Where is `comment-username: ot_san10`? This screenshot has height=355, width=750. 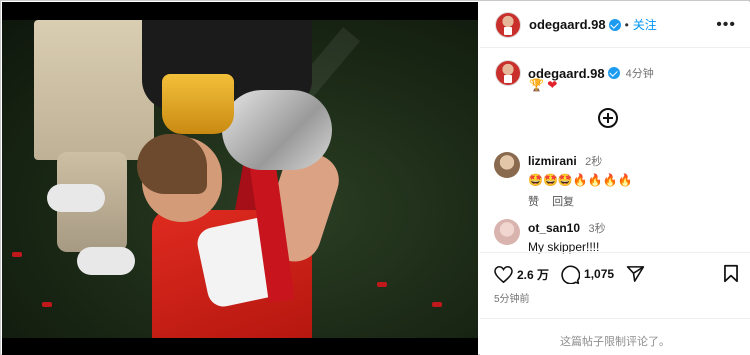 comment-username: ot_san10 is located at coordinates (554, 228).